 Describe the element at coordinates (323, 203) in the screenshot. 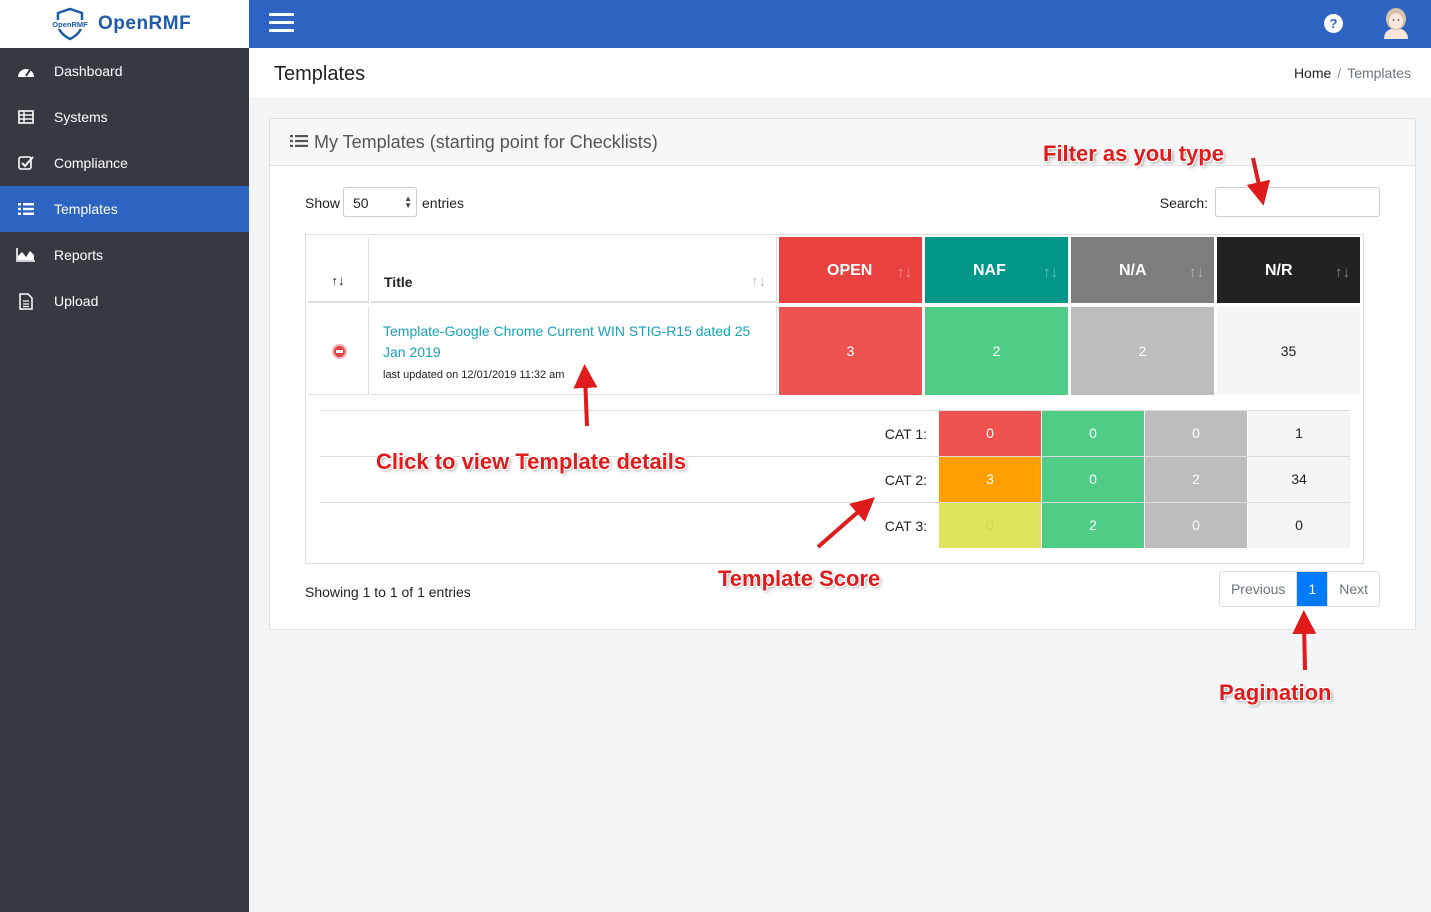

I see `show-label: Show` at that location.